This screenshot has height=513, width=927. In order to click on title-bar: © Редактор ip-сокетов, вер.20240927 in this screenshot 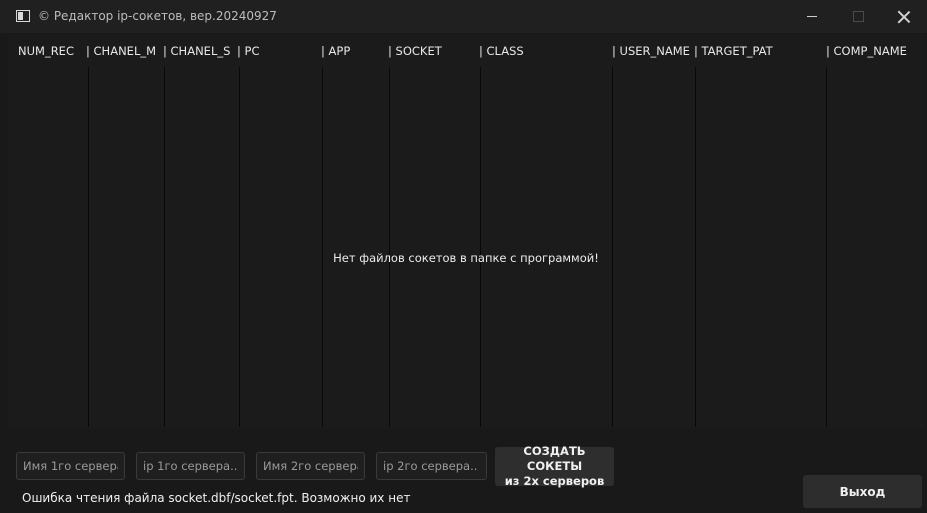, I will do `click(463, 16)`.